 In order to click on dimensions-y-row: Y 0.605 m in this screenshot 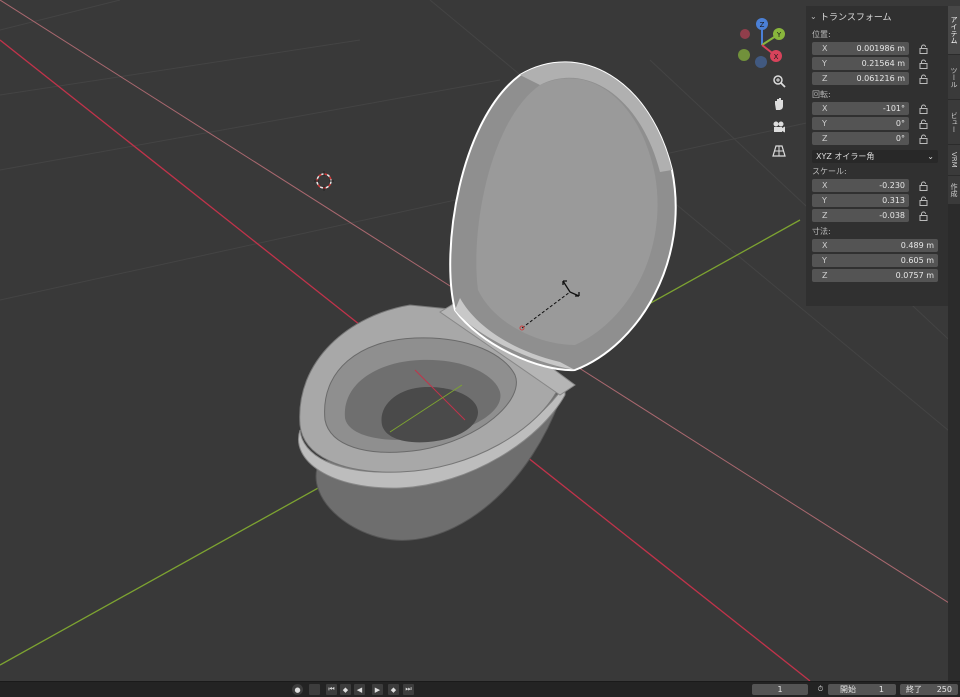, I will do `click(880, 260)`.